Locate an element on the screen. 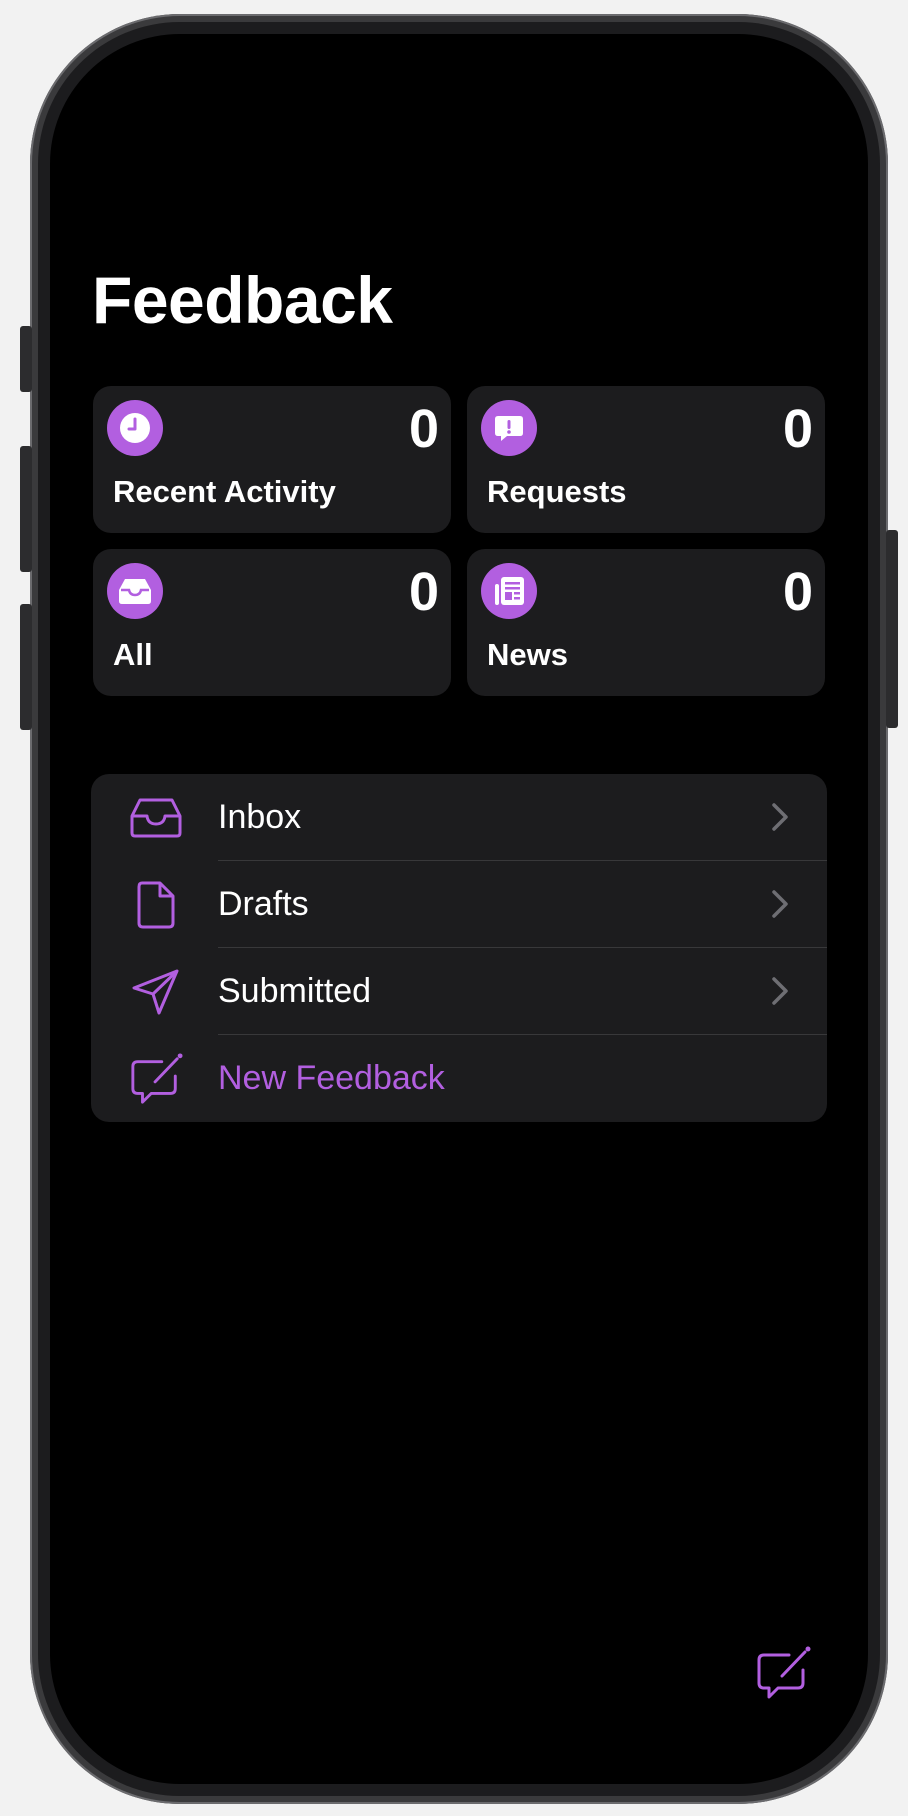 Image resolution: width=908 pixels, height=1816 pixels. tile-label: Requests is located at coordinates (557, 491).